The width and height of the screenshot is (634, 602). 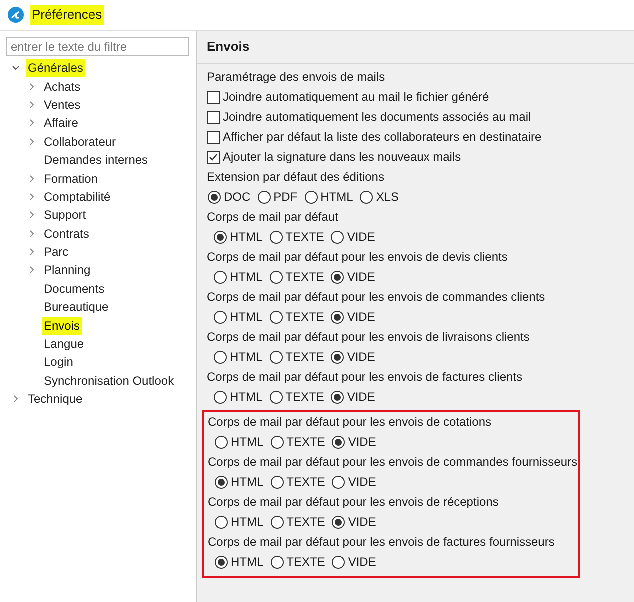 What do you see at coordinates (76, 307) in the screenshot?
I see `tree-item: Bureautique` at bounding box center [76, 307].